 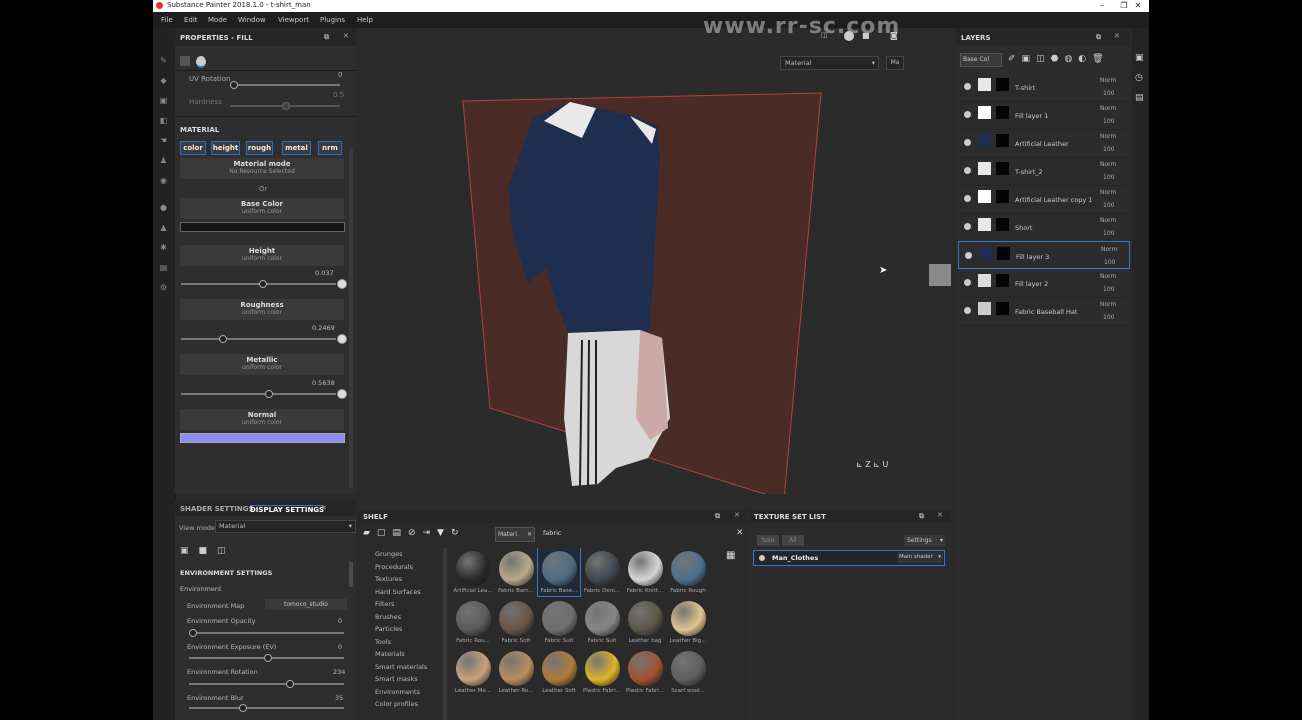 I want to click on close-window-button: ✕, so click(x=1138, y=6).